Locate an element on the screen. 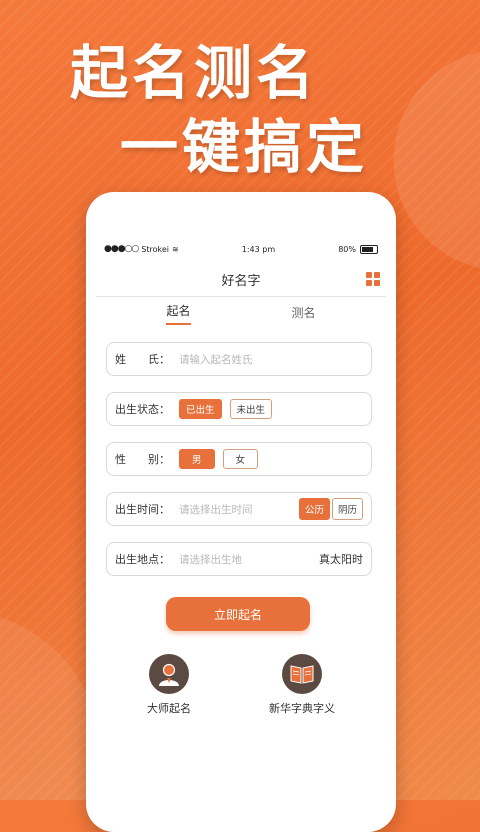 This screenshot has height=832, width=480. app-header: 好名字 is located at coordinates (241, 279).